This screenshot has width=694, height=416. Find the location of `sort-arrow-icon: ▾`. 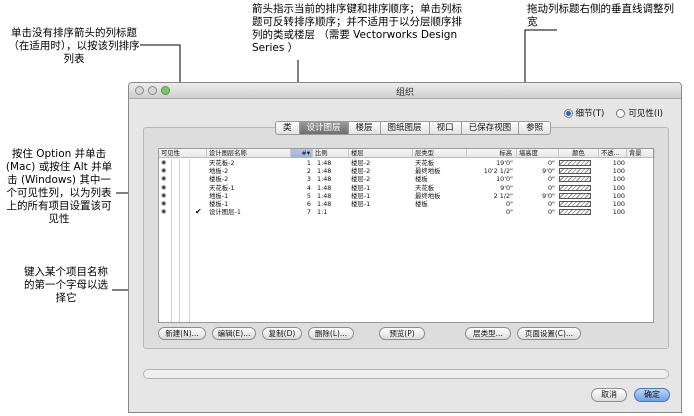

sort-arrow-icon: ▾ is located at coordinates (308, 153).